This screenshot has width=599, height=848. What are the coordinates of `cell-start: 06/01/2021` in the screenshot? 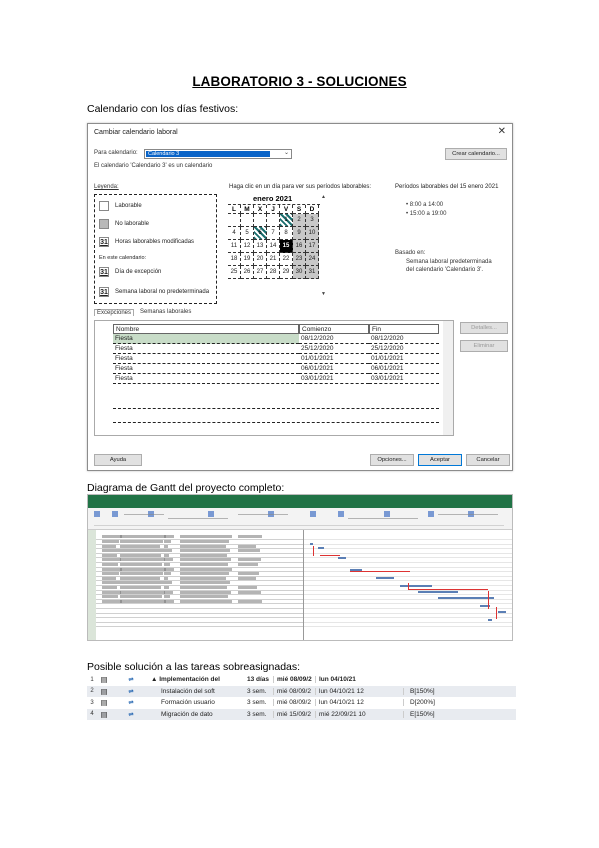 It's located at (334, 369).